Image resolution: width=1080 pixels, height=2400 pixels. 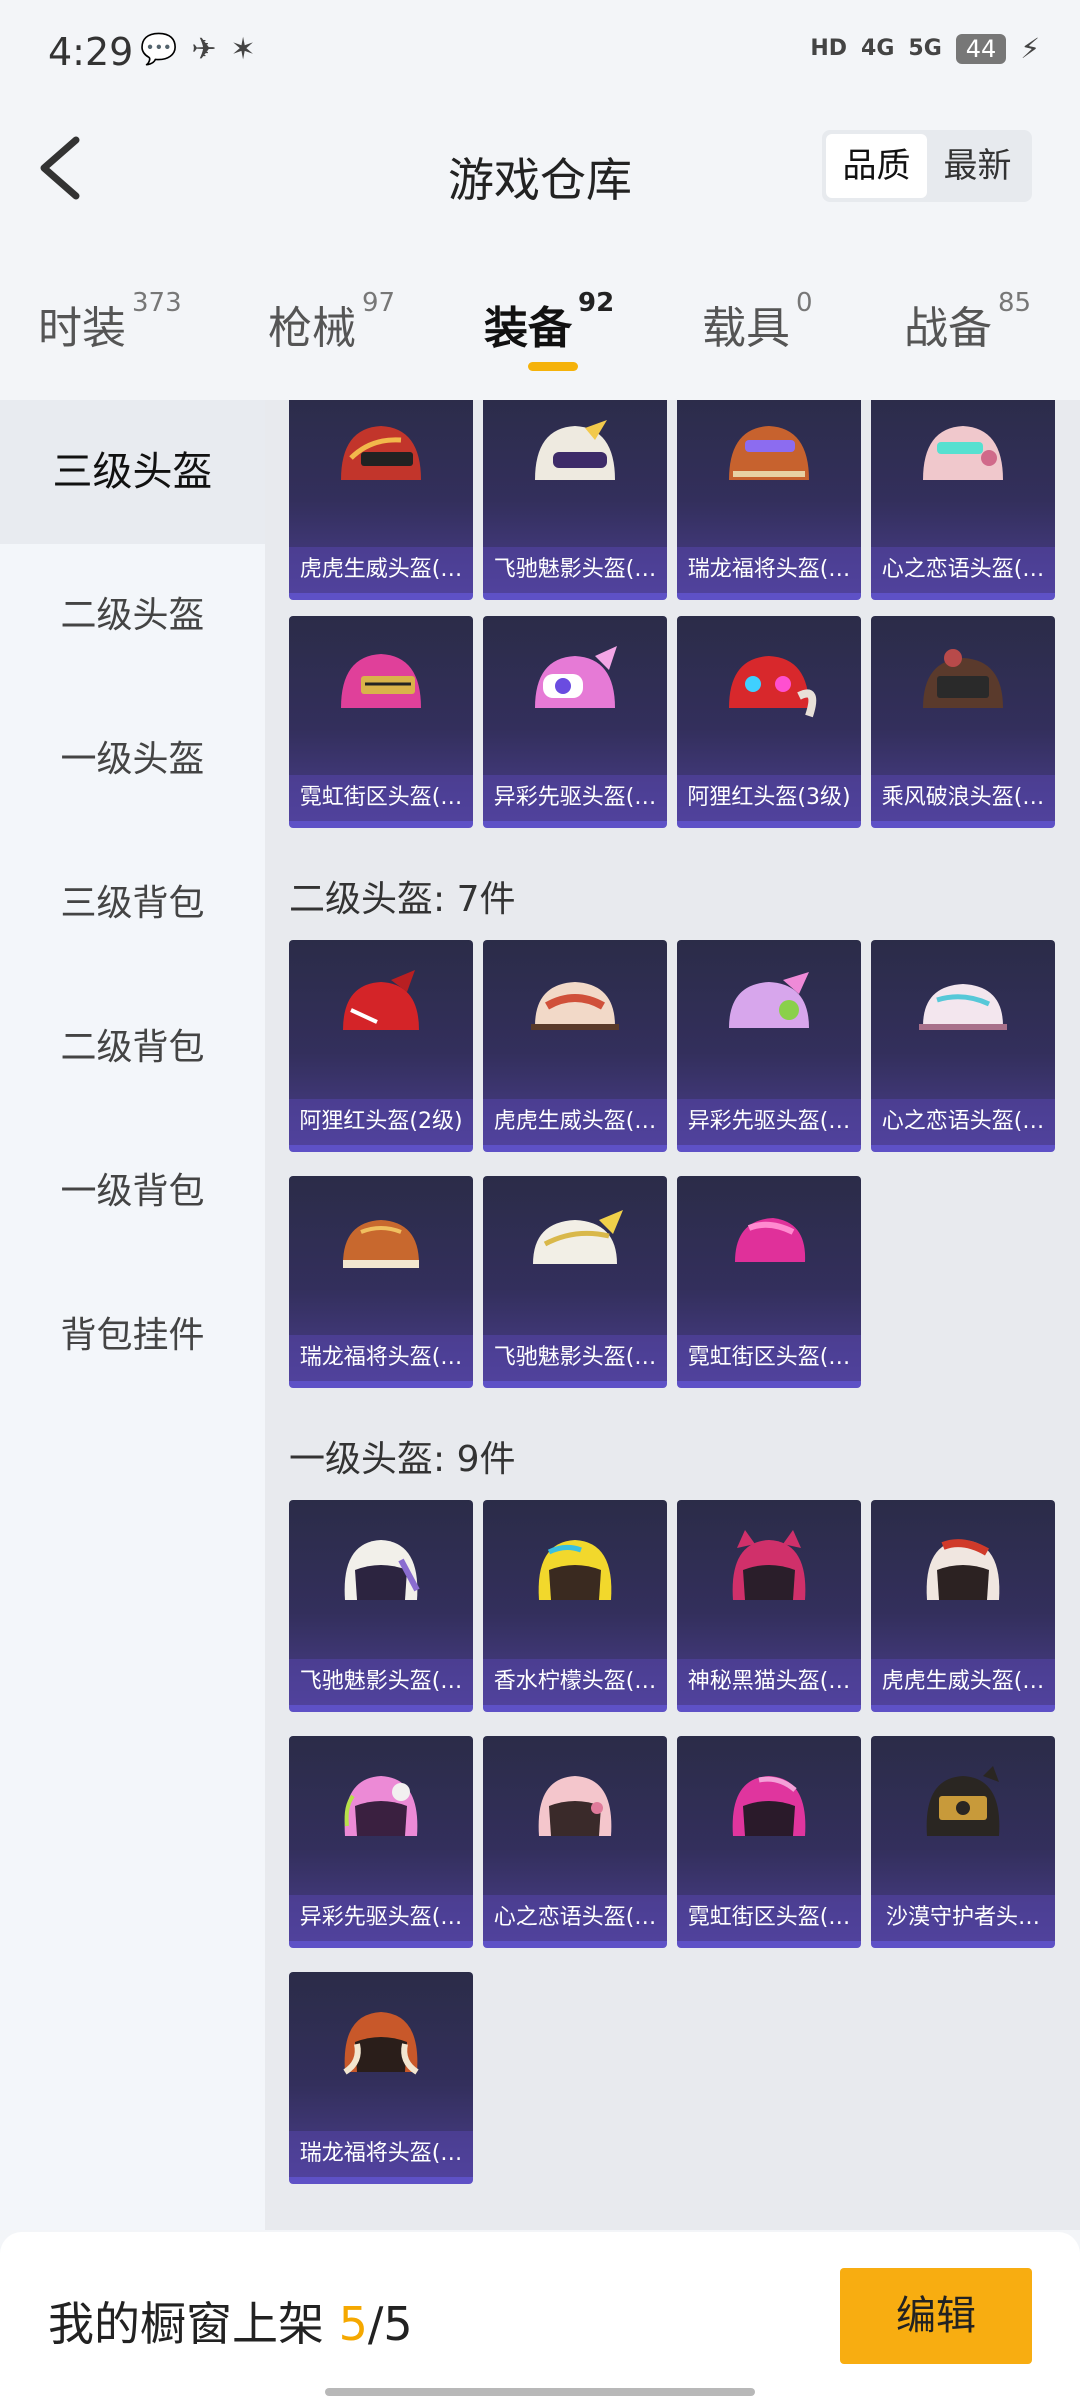 I want to click on header: 游戏仓库 品质 最新, so click(x=540, y=170).